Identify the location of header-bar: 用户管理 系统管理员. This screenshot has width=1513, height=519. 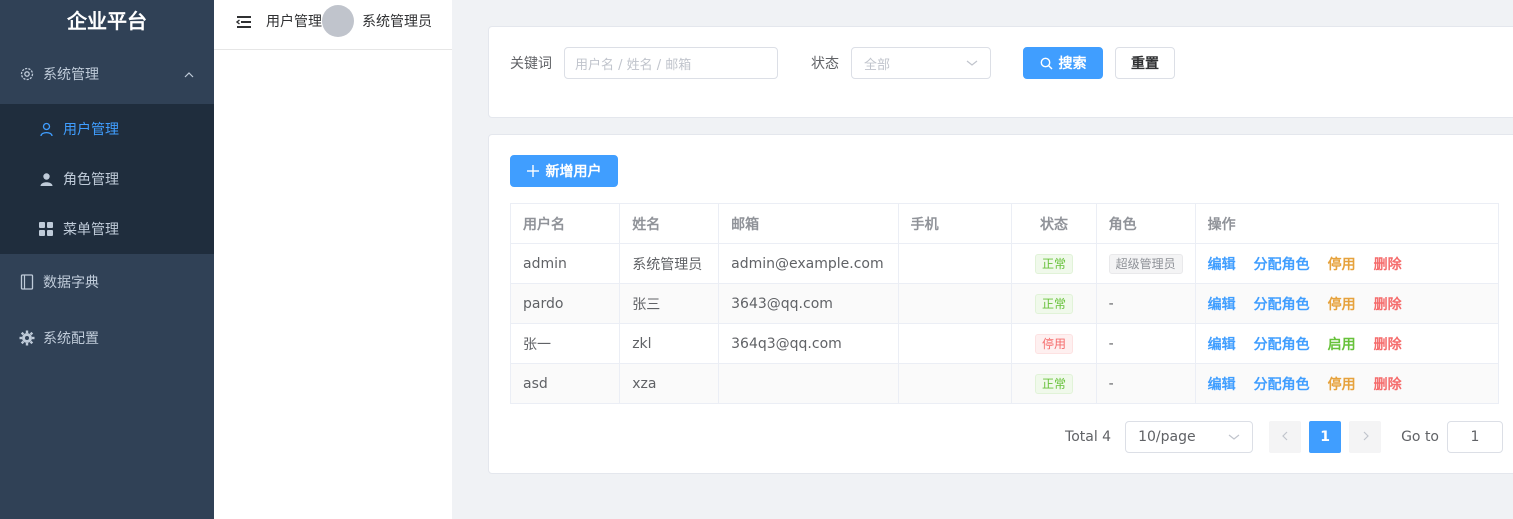
(333, 25).